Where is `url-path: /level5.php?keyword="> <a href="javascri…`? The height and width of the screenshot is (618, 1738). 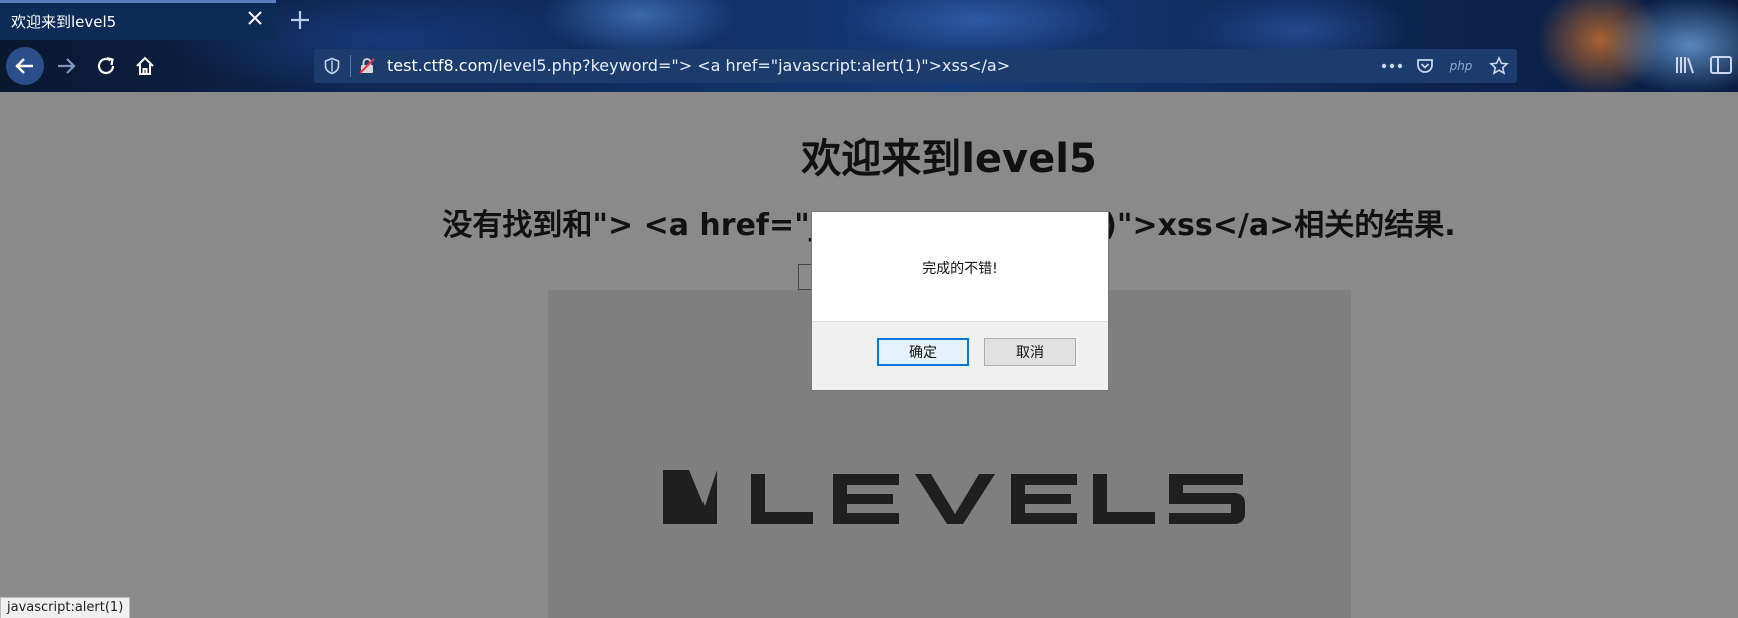 url-path: /level5.php?keyword="> <a href="javascri… is located at coordinates (751, 65).